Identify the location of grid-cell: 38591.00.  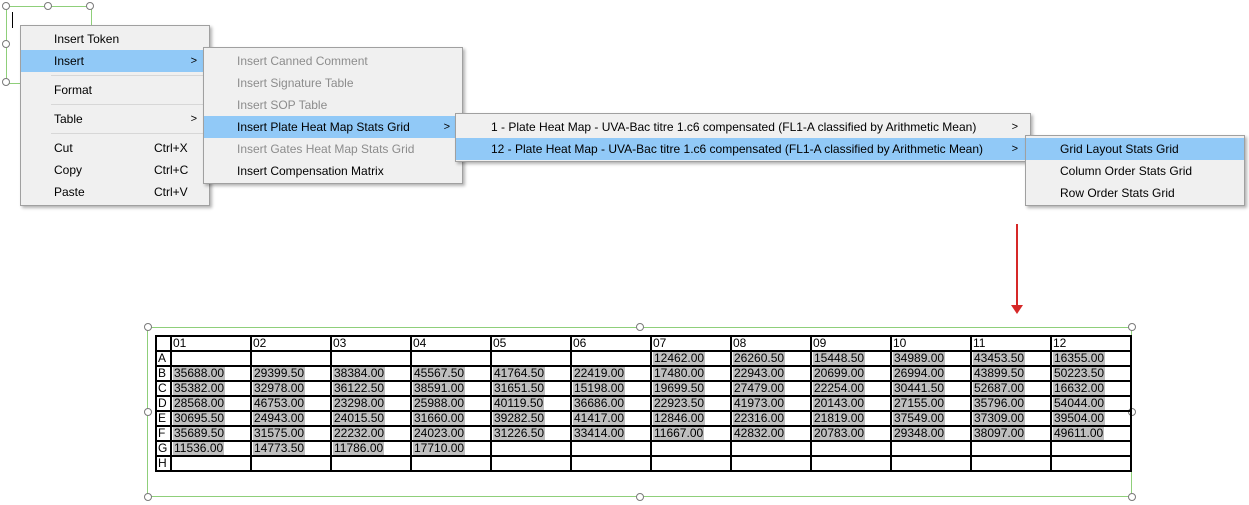
(451, 388).